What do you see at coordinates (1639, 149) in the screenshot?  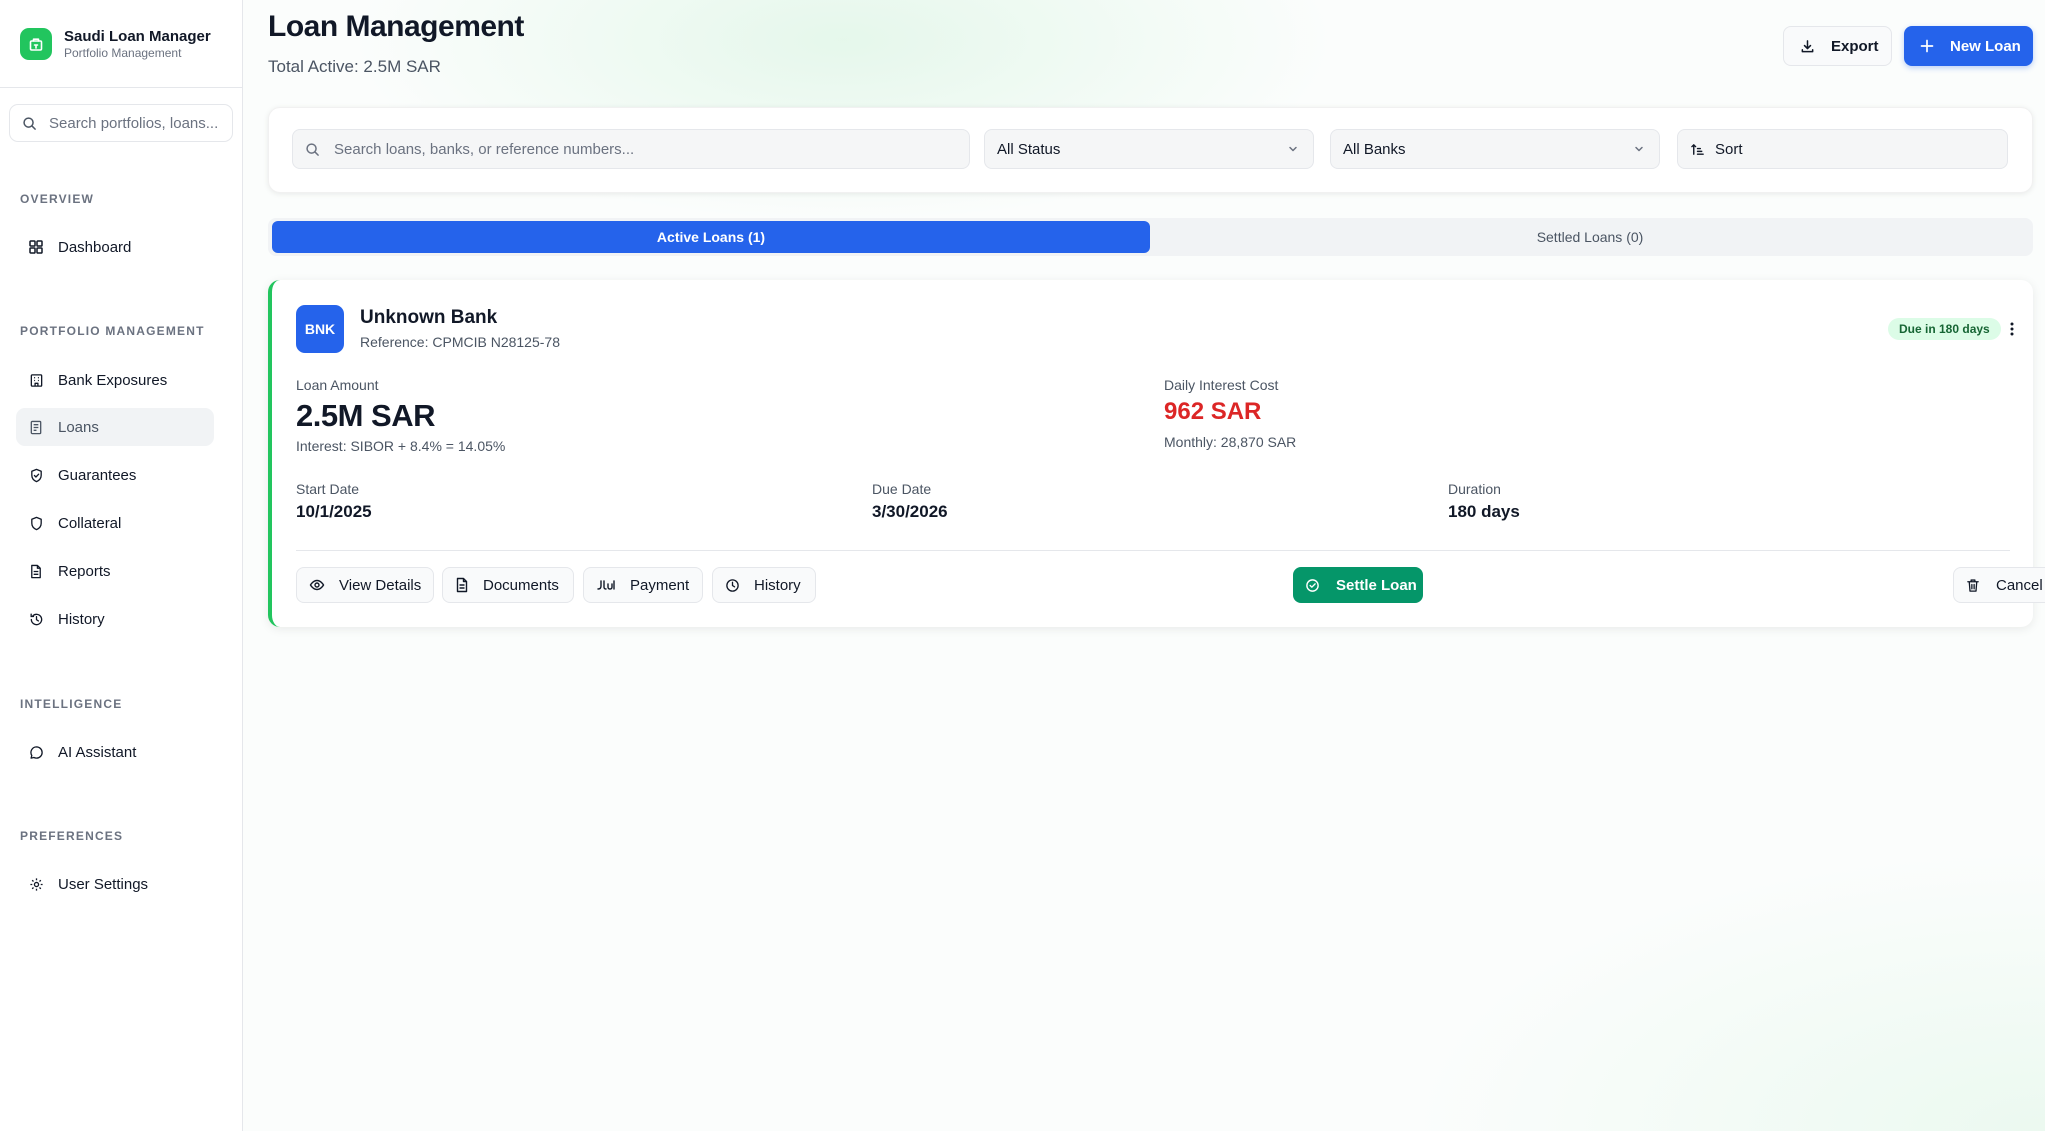 I see `chevron-down-icon` at bounding box center [1639, 149].